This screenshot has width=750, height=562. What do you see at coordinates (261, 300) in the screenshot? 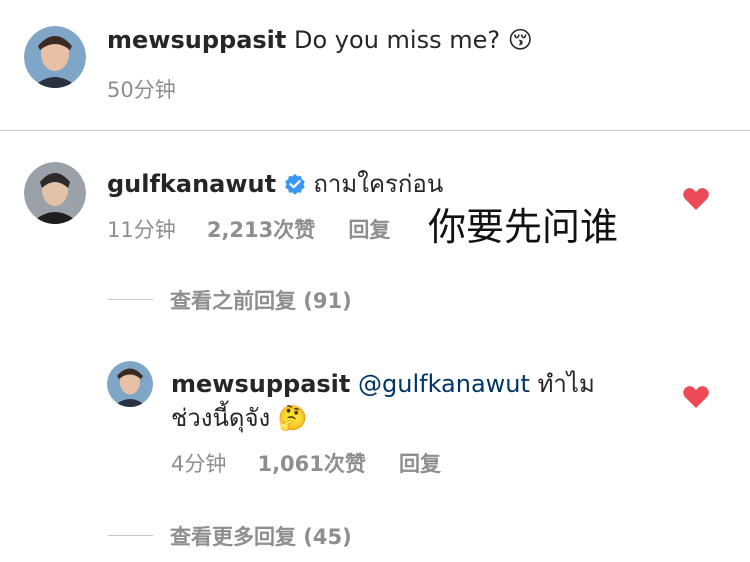
I see `view-previous-replies: 查看之前回复 (91)` at bounding box center [261, 300].